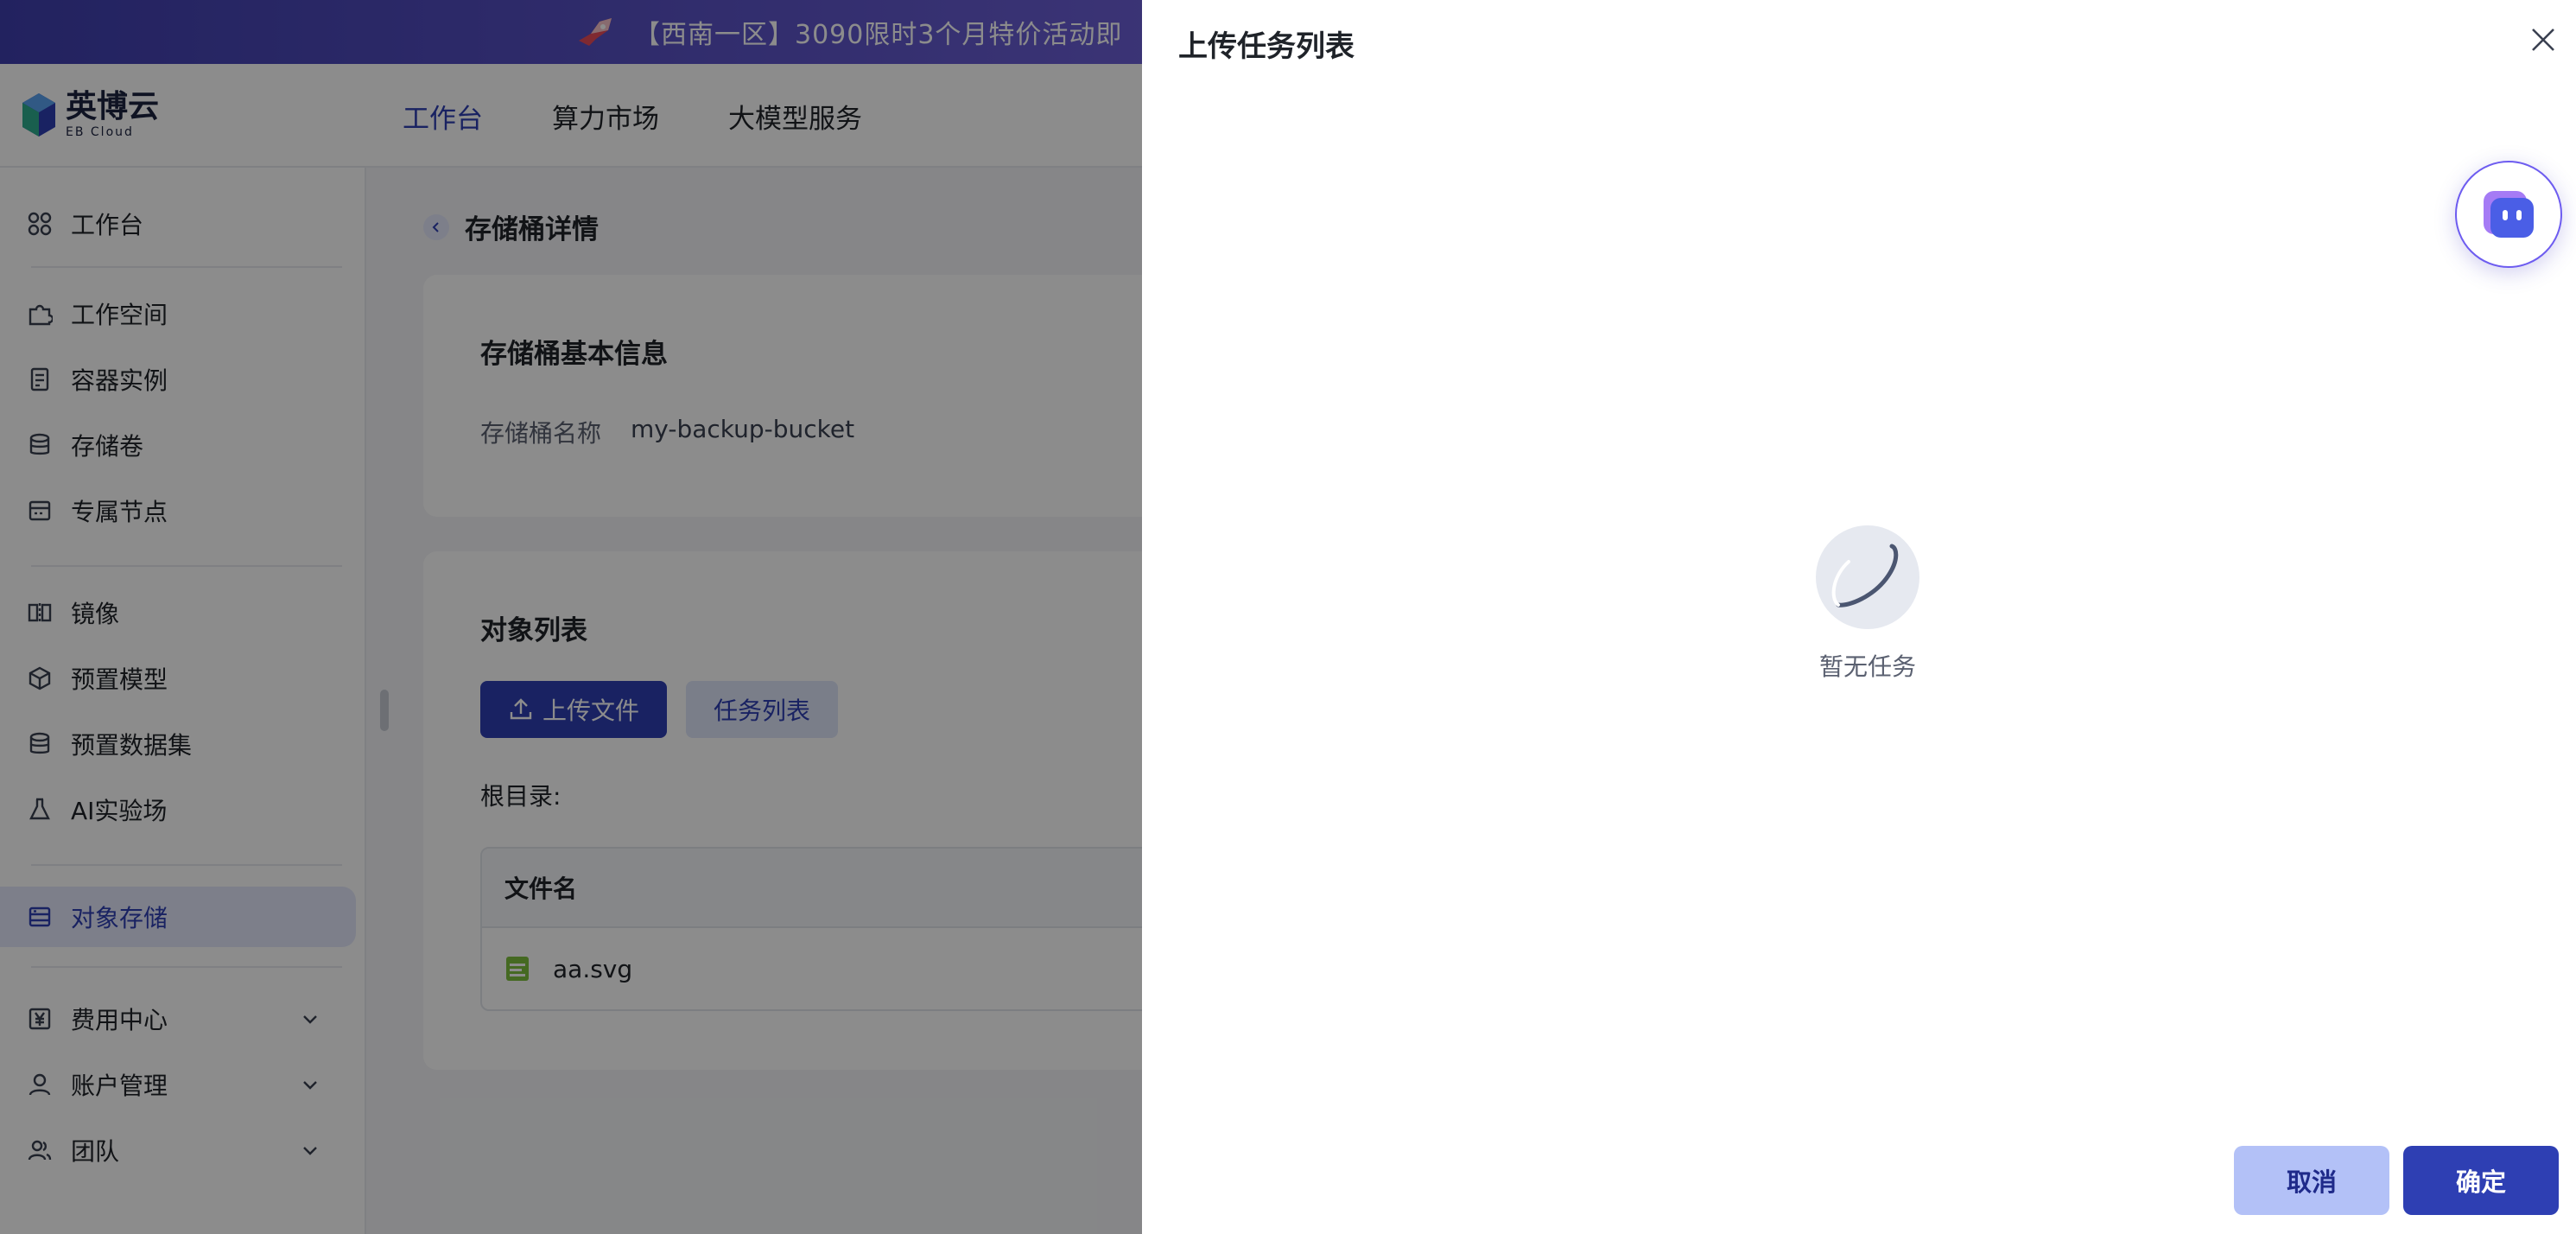 The width and height of the screenshot is (2576, 1234). I want to click on robot-icon, so click(2509, 214).